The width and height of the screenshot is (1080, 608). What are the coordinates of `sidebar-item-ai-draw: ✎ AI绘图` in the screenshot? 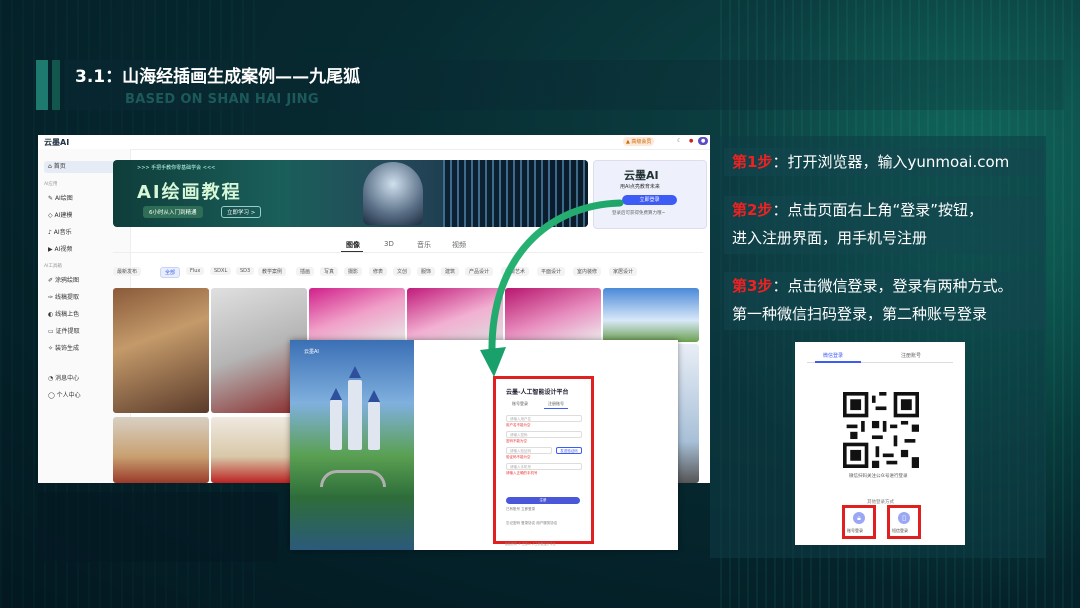 It's located at (84, 199).